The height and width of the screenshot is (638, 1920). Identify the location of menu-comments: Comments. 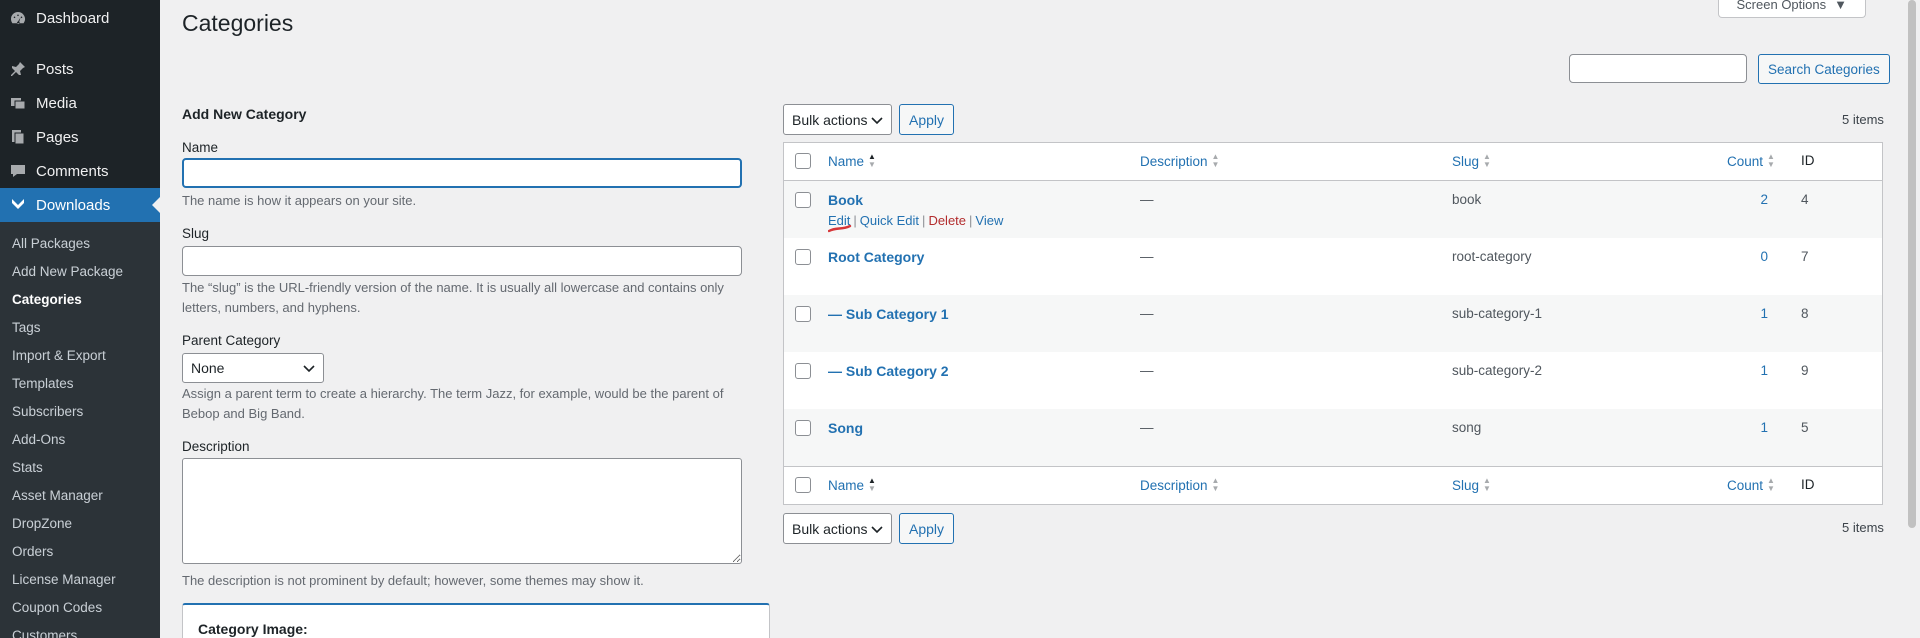
(80, 171).